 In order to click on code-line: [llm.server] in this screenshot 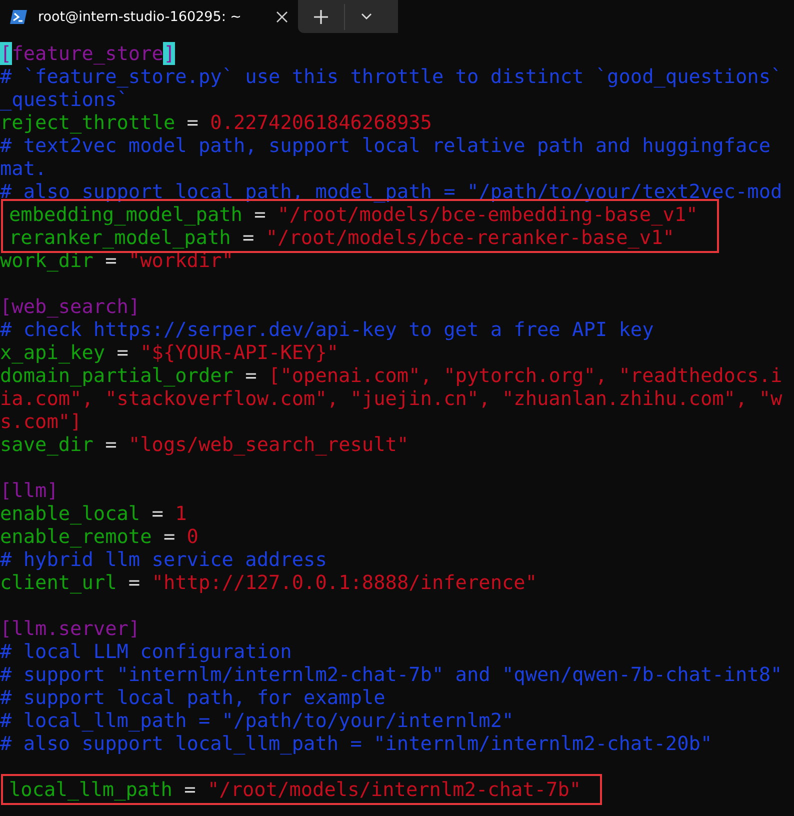, I will do `click(70, 628)`.